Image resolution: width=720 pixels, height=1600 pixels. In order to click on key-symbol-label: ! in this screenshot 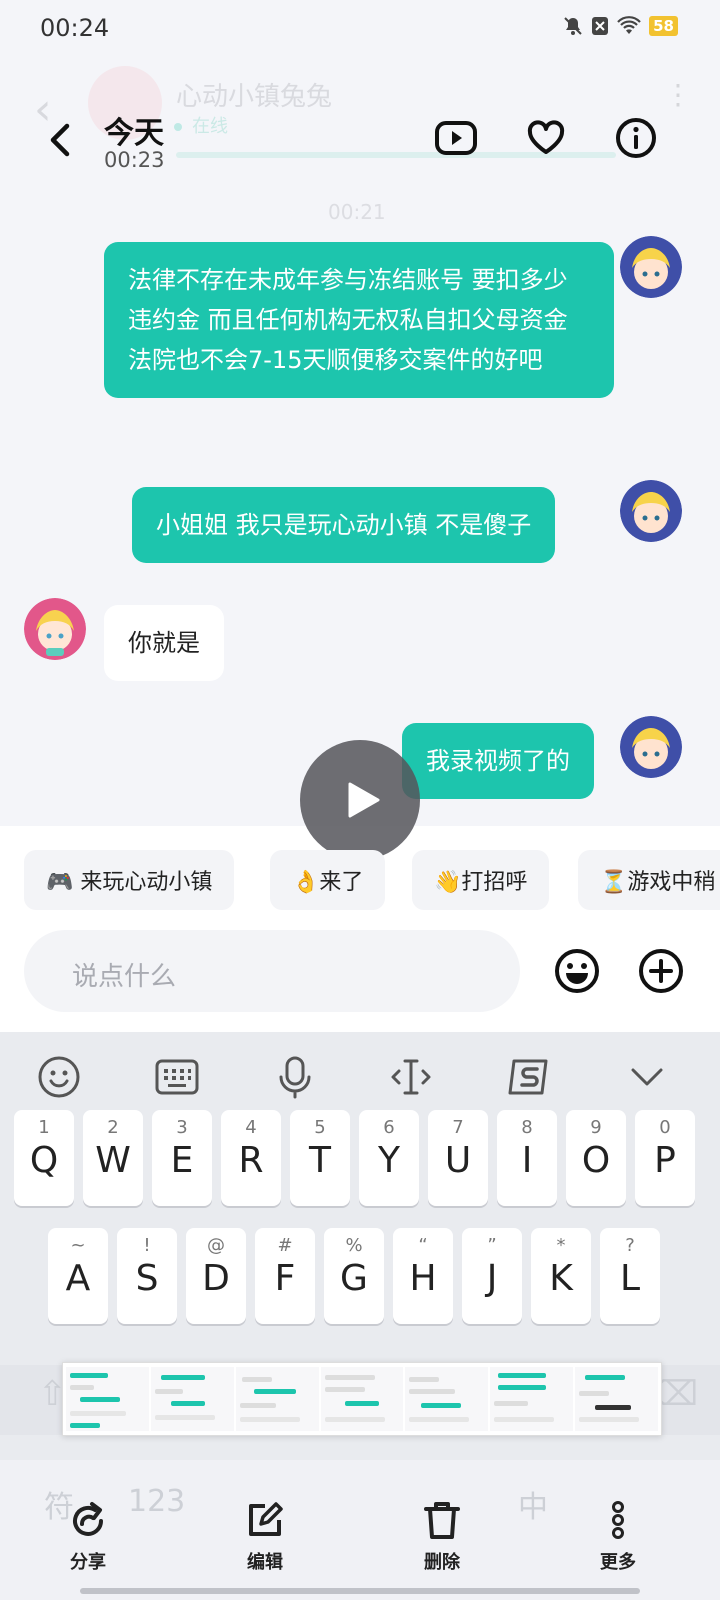, I will do `click(147, 1245)`.